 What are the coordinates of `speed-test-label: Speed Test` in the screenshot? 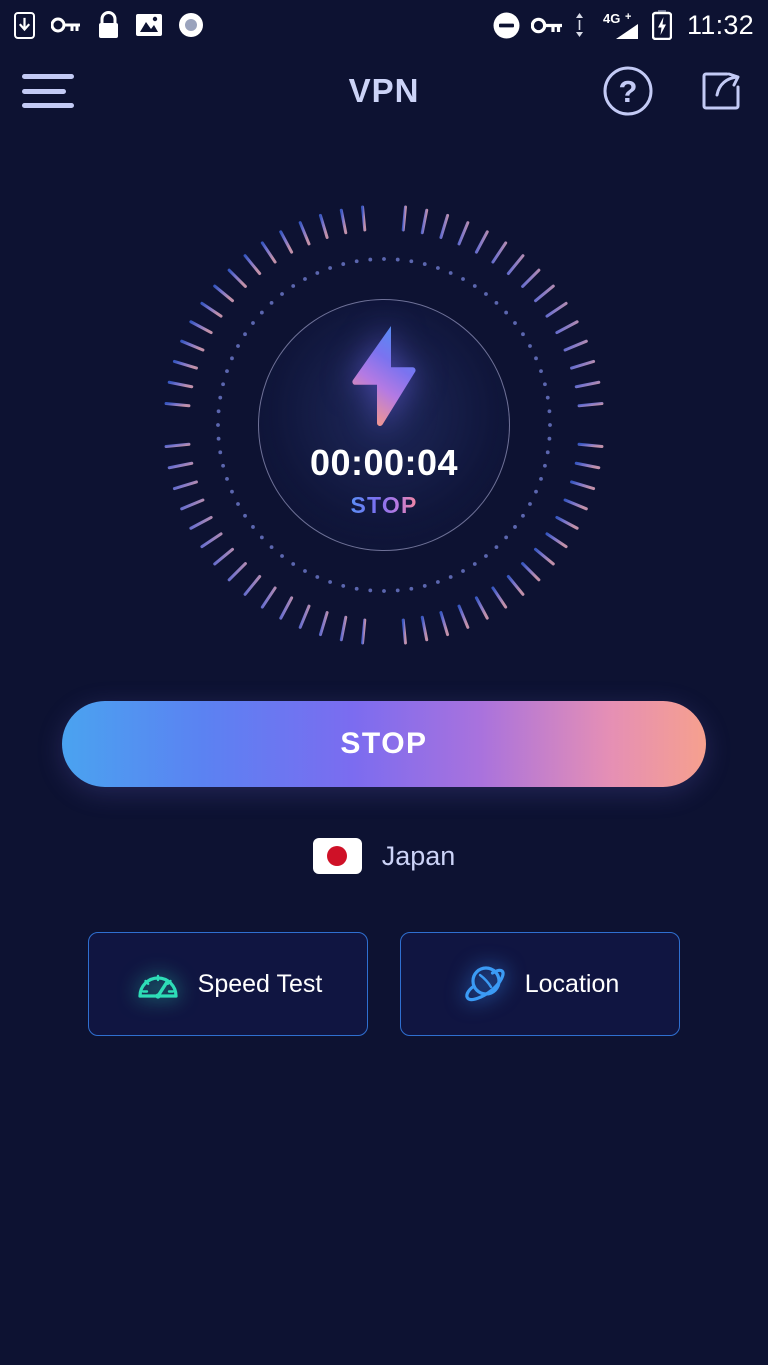 It's located at (260, 983).